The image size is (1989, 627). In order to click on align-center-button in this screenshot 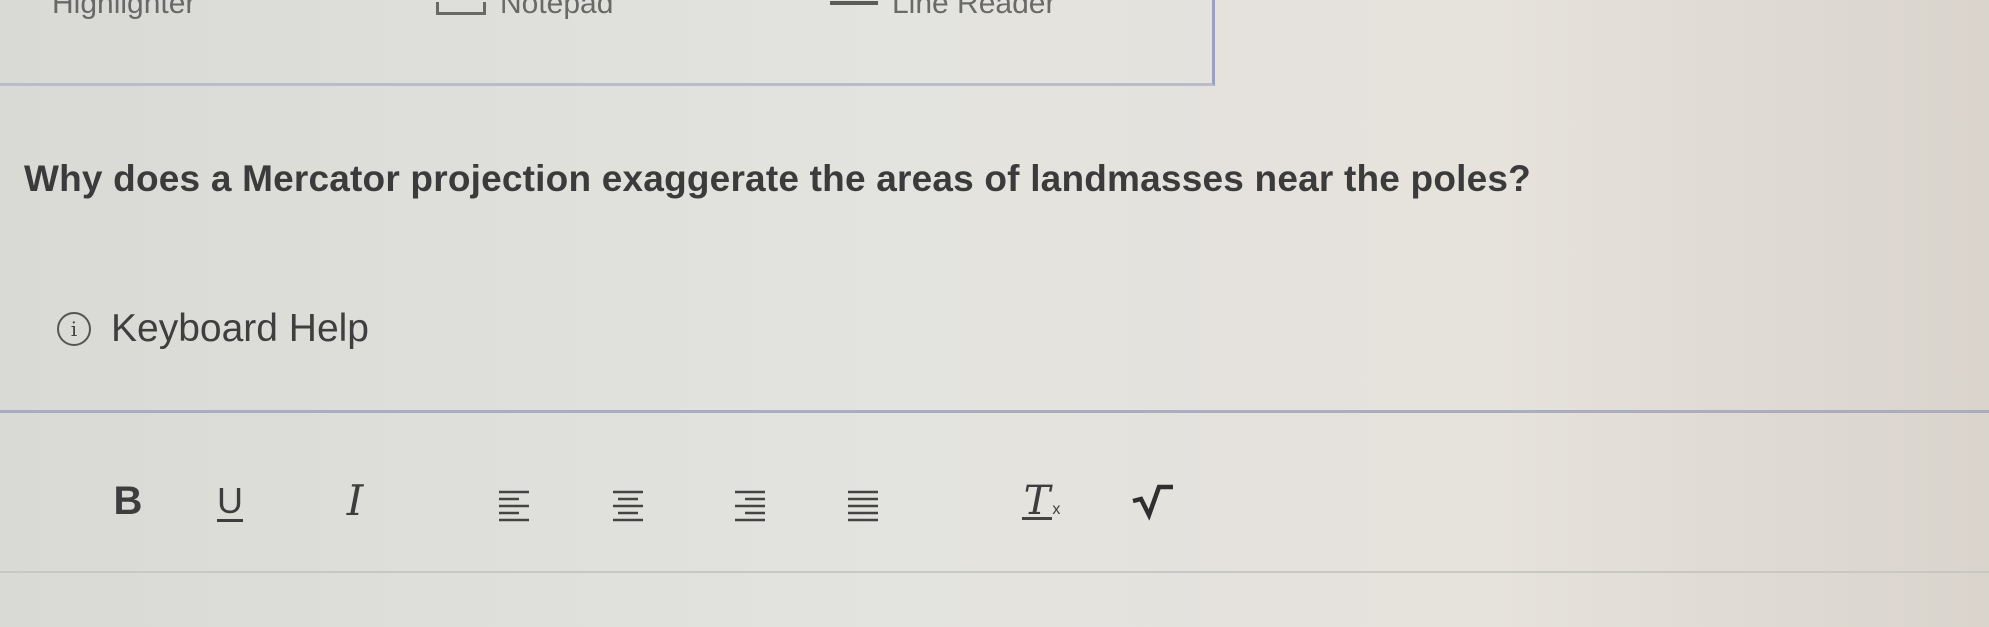, I will do `click(628, 505)`.